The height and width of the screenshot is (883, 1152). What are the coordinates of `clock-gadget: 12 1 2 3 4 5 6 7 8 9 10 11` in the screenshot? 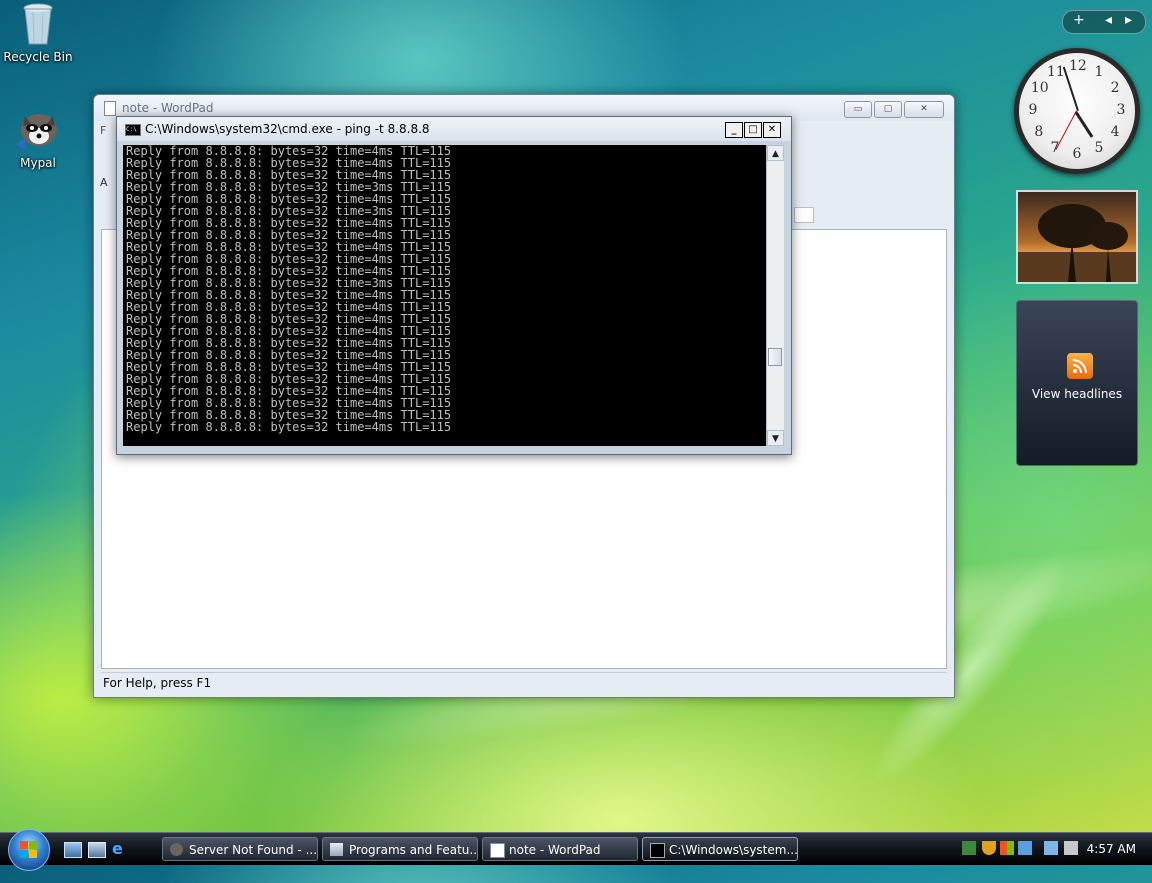 It's located at (1077, 111).